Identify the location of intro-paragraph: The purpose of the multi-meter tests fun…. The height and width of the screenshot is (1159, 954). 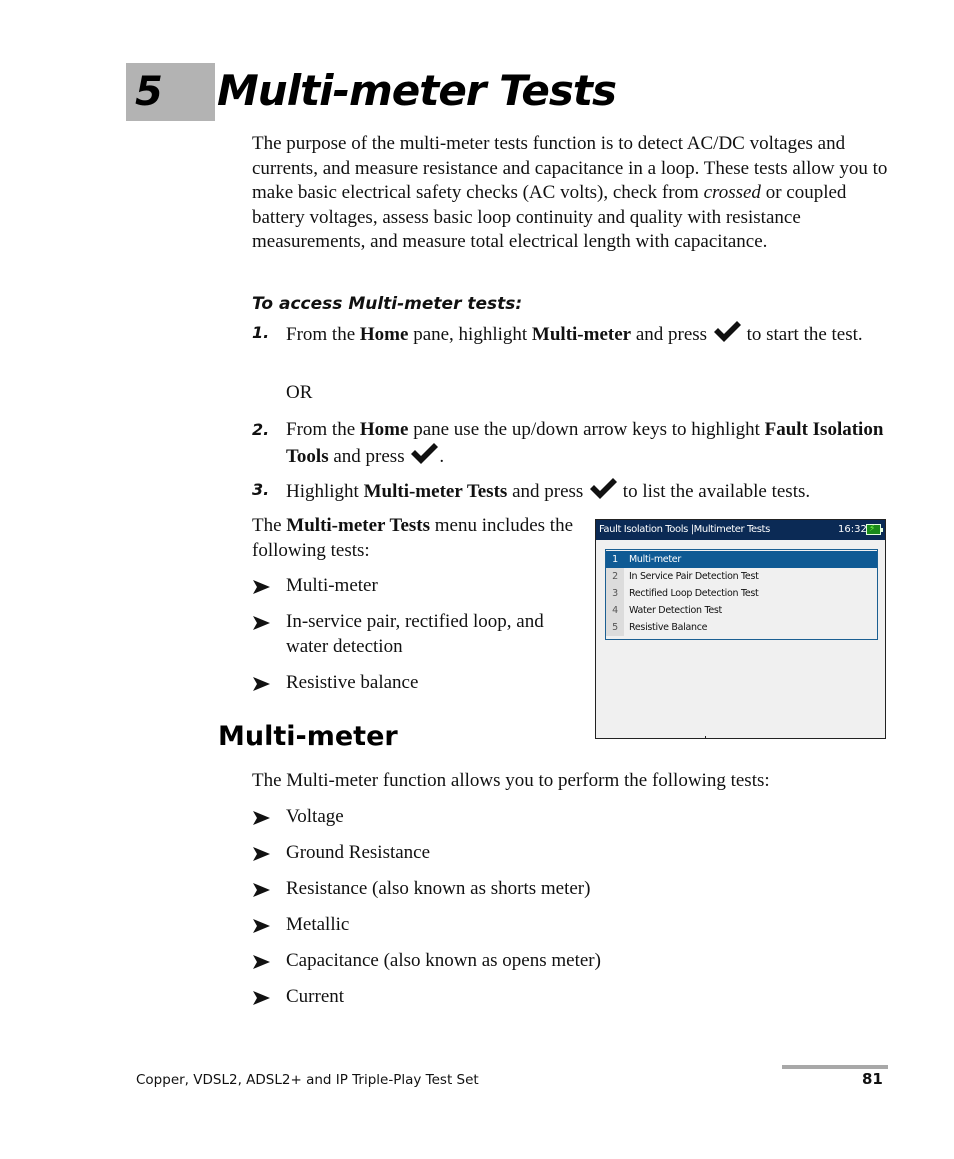
(572, 193).